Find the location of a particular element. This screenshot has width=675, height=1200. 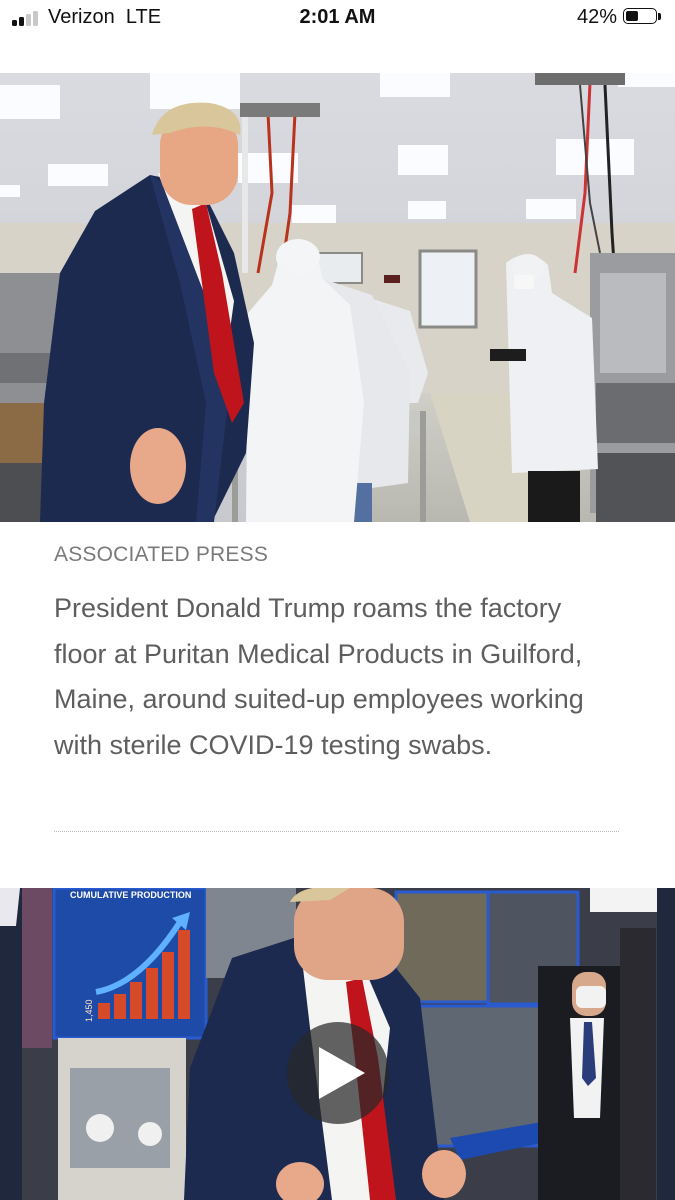

play-icon is located at coordinates (342, 1073).